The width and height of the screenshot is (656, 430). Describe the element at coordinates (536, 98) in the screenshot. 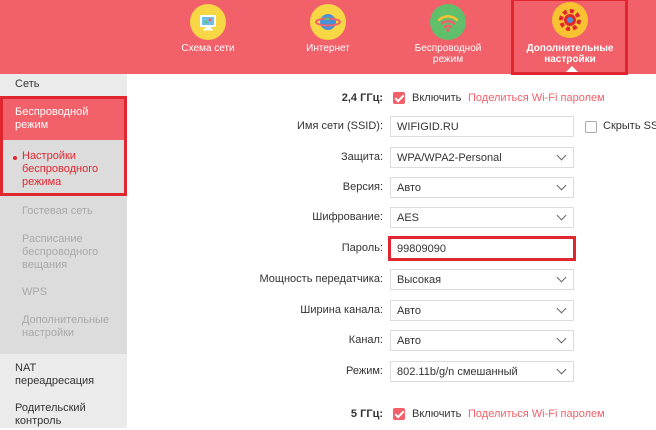

I see `band-24-share-link: Поделиться Wi-Fi паролем` at that location.